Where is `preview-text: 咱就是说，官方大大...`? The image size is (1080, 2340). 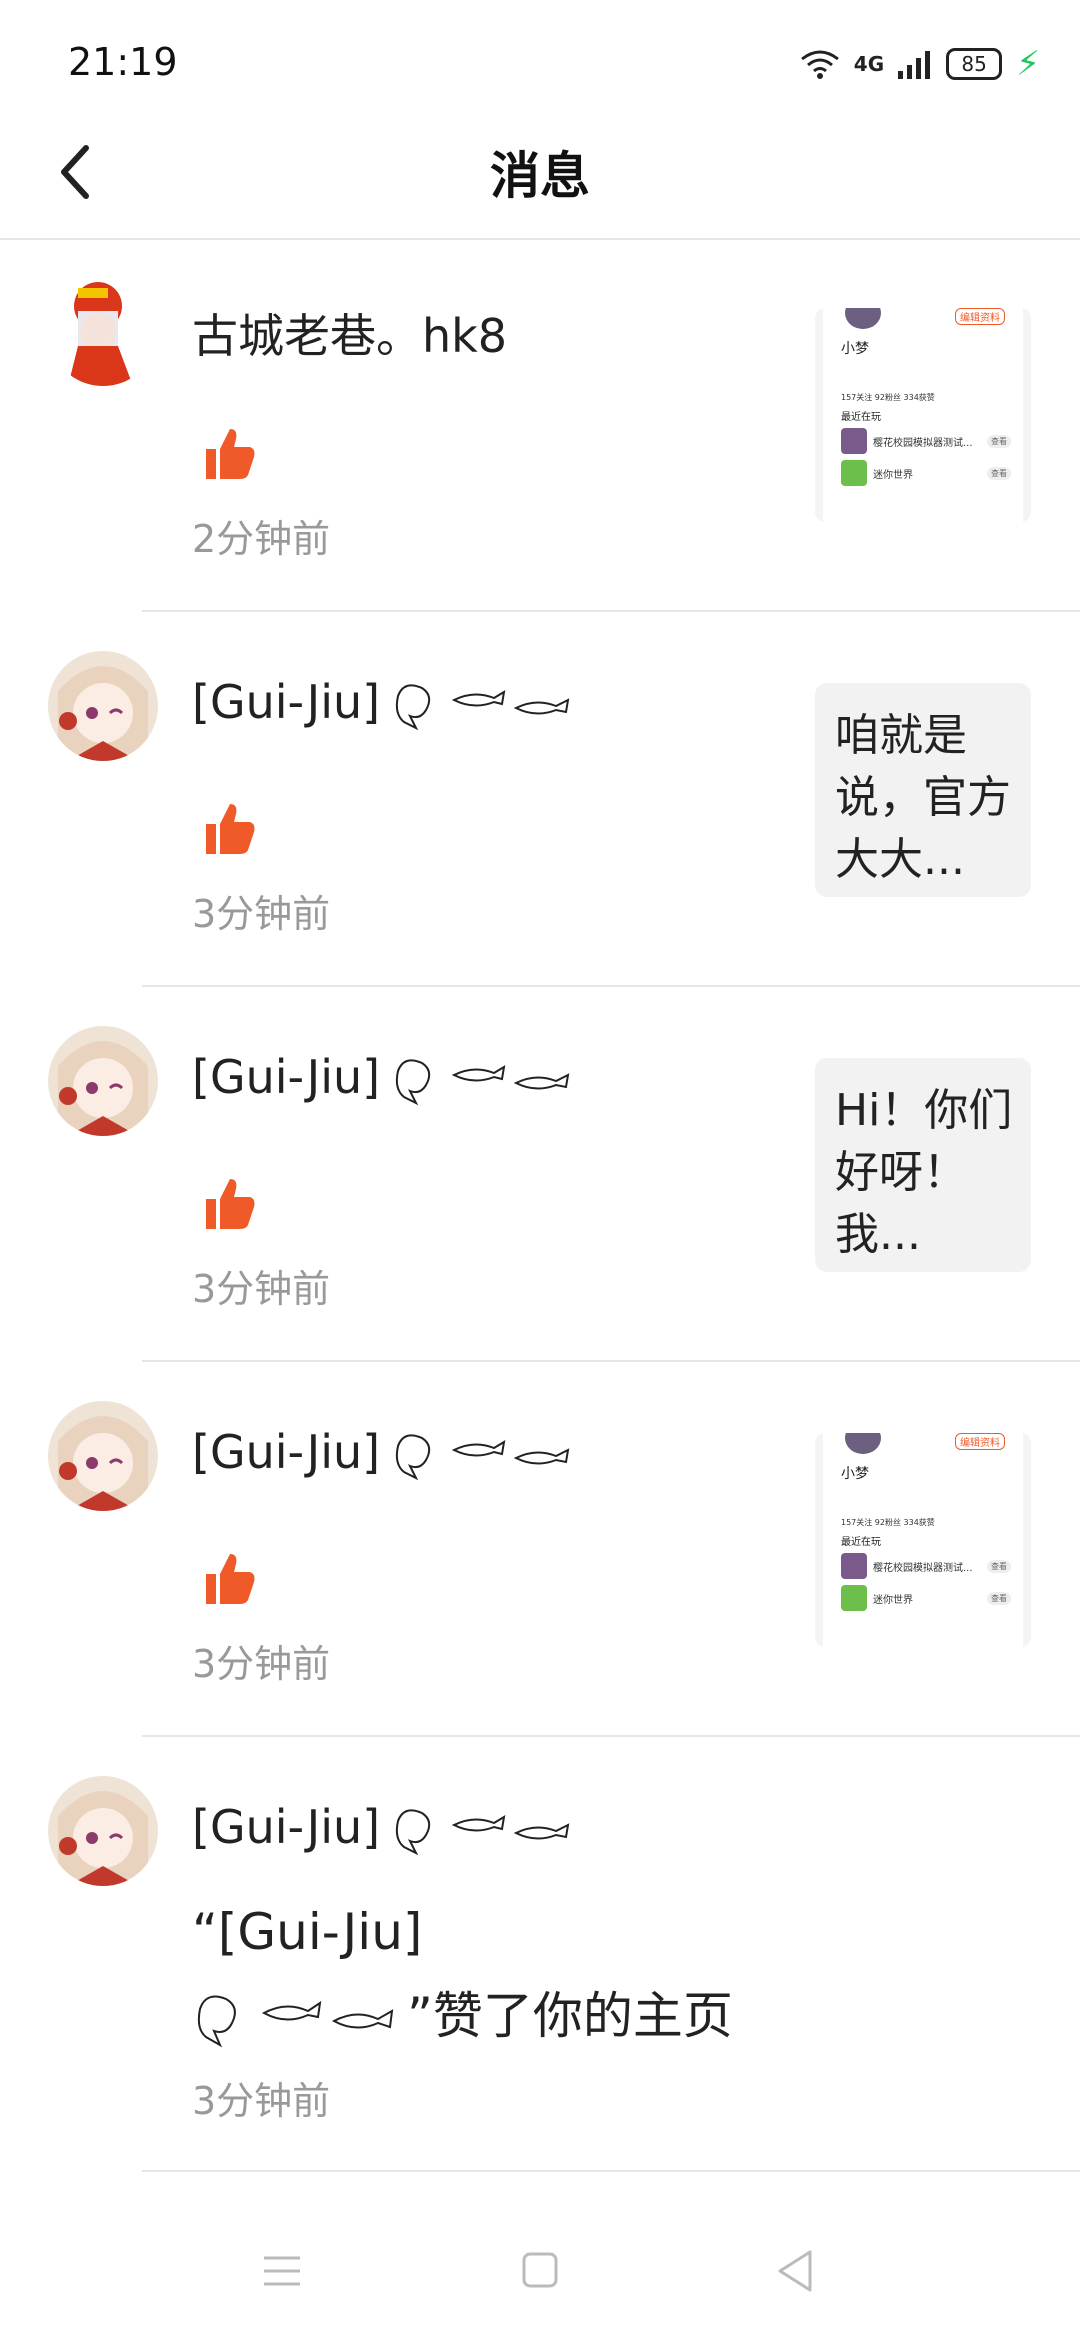
preview-text: 咱就是说，官方大大... is located at coordinates (923, 797).